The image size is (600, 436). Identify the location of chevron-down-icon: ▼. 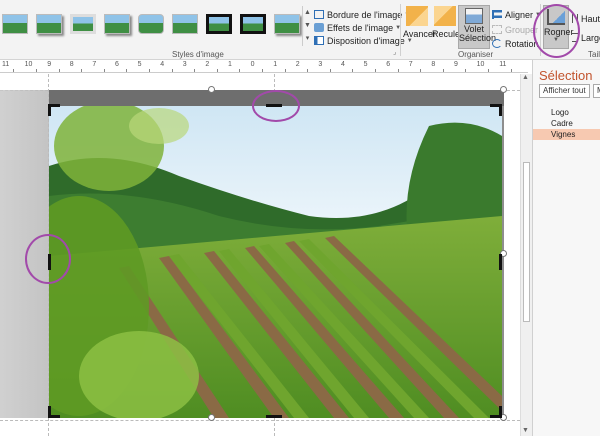
(307, 25).